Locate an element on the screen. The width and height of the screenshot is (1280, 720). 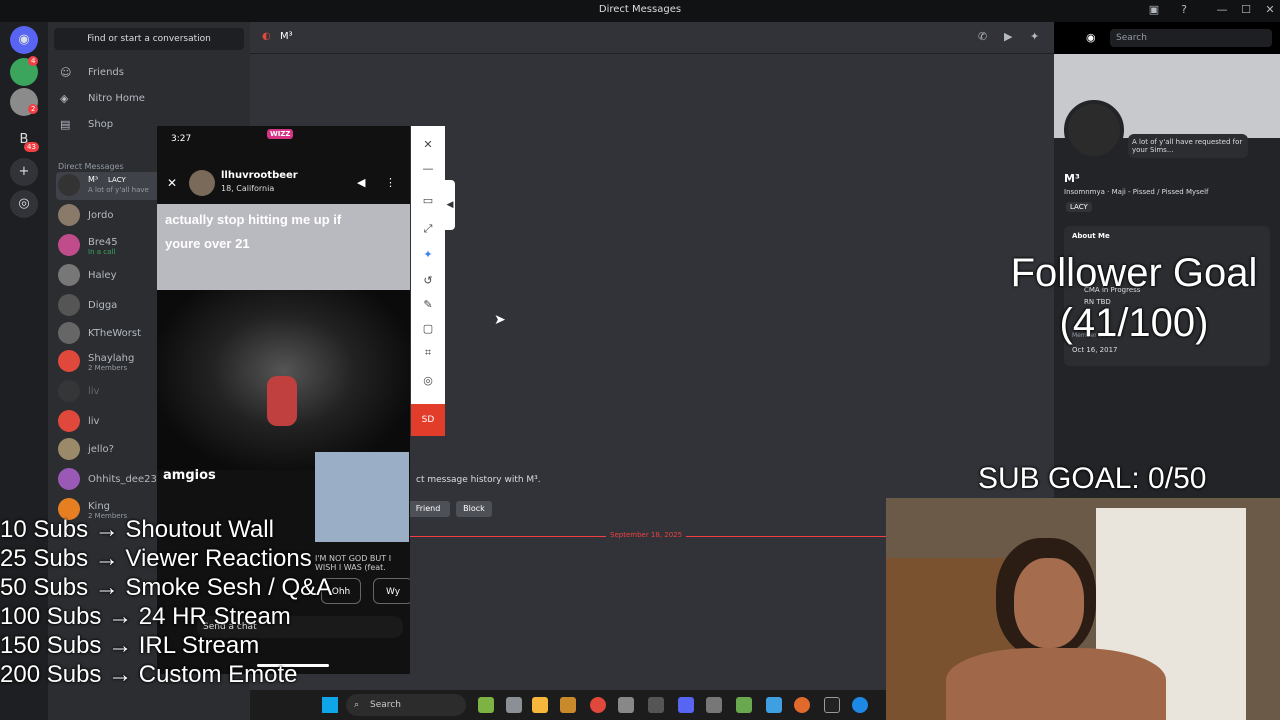
webcam-feed is located at coordinates (1083, 609).